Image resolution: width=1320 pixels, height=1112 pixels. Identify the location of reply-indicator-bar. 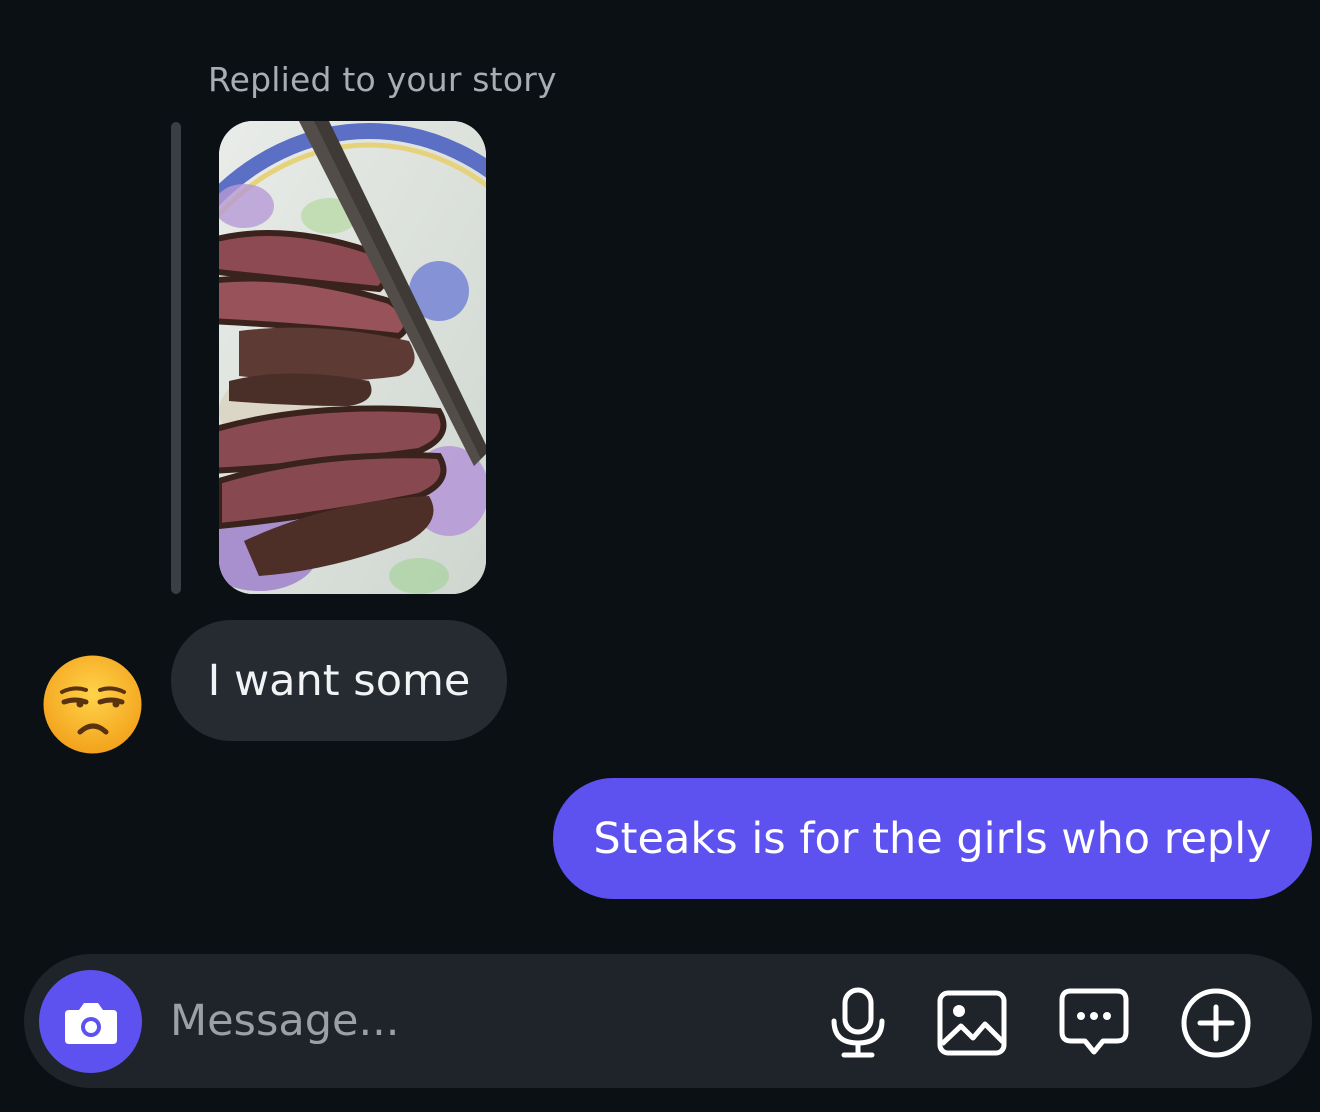
(176, 358).